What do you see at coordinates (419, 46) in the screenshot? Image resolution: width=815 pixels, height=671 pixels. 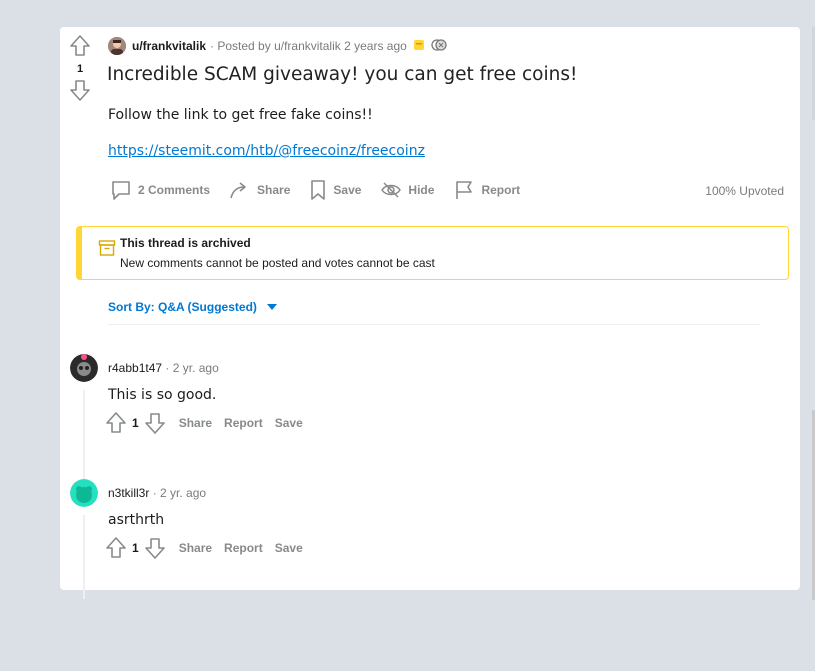 I see `award-icon` at bounding box center [419, 46].